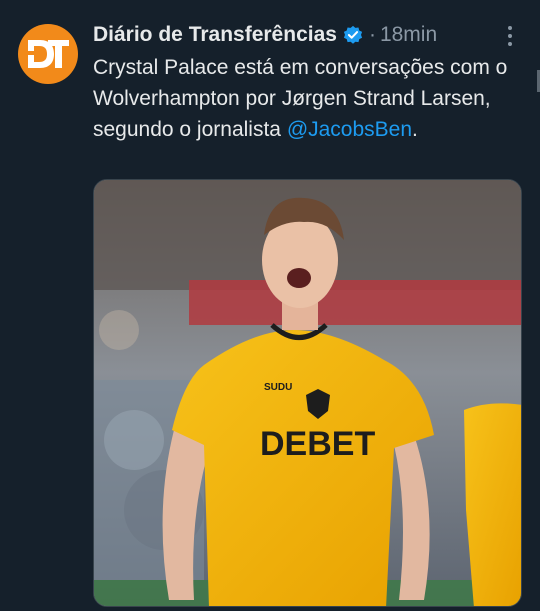  I want to click on shirt-brand: SUDU, so click(278, 387).